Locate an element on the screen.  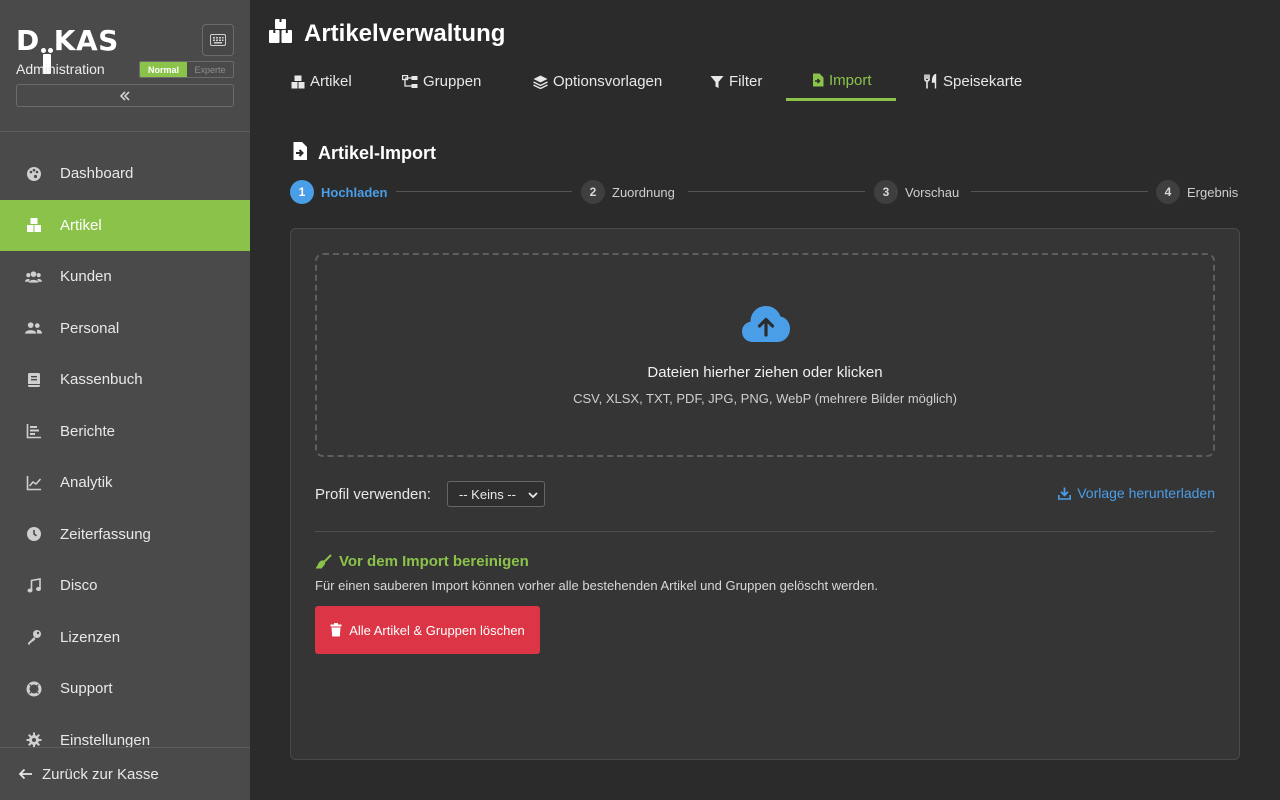
keyboard-button is located at coordinates (218, 40).